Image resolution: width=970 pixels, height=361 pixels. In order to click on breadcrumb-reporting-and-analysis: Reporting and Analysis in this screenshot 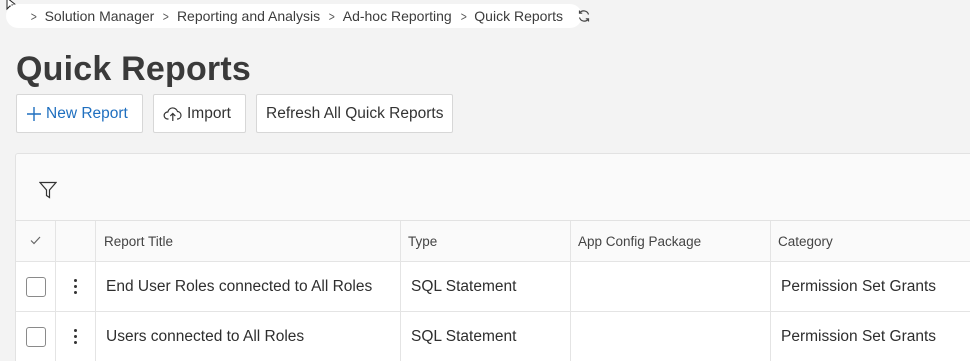, I will do `click(248, 16)`.